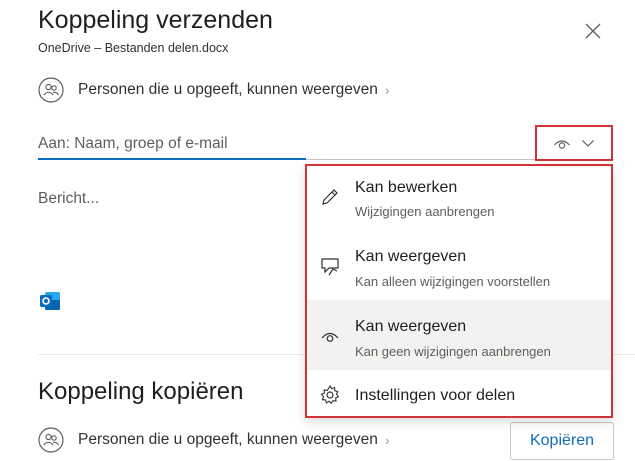 The height and width of the screenshot is (461, 635). What do you see at coordinates (172, 159) in the screenshot?
I see `to-input-underline` at bounding box center [172, 159].